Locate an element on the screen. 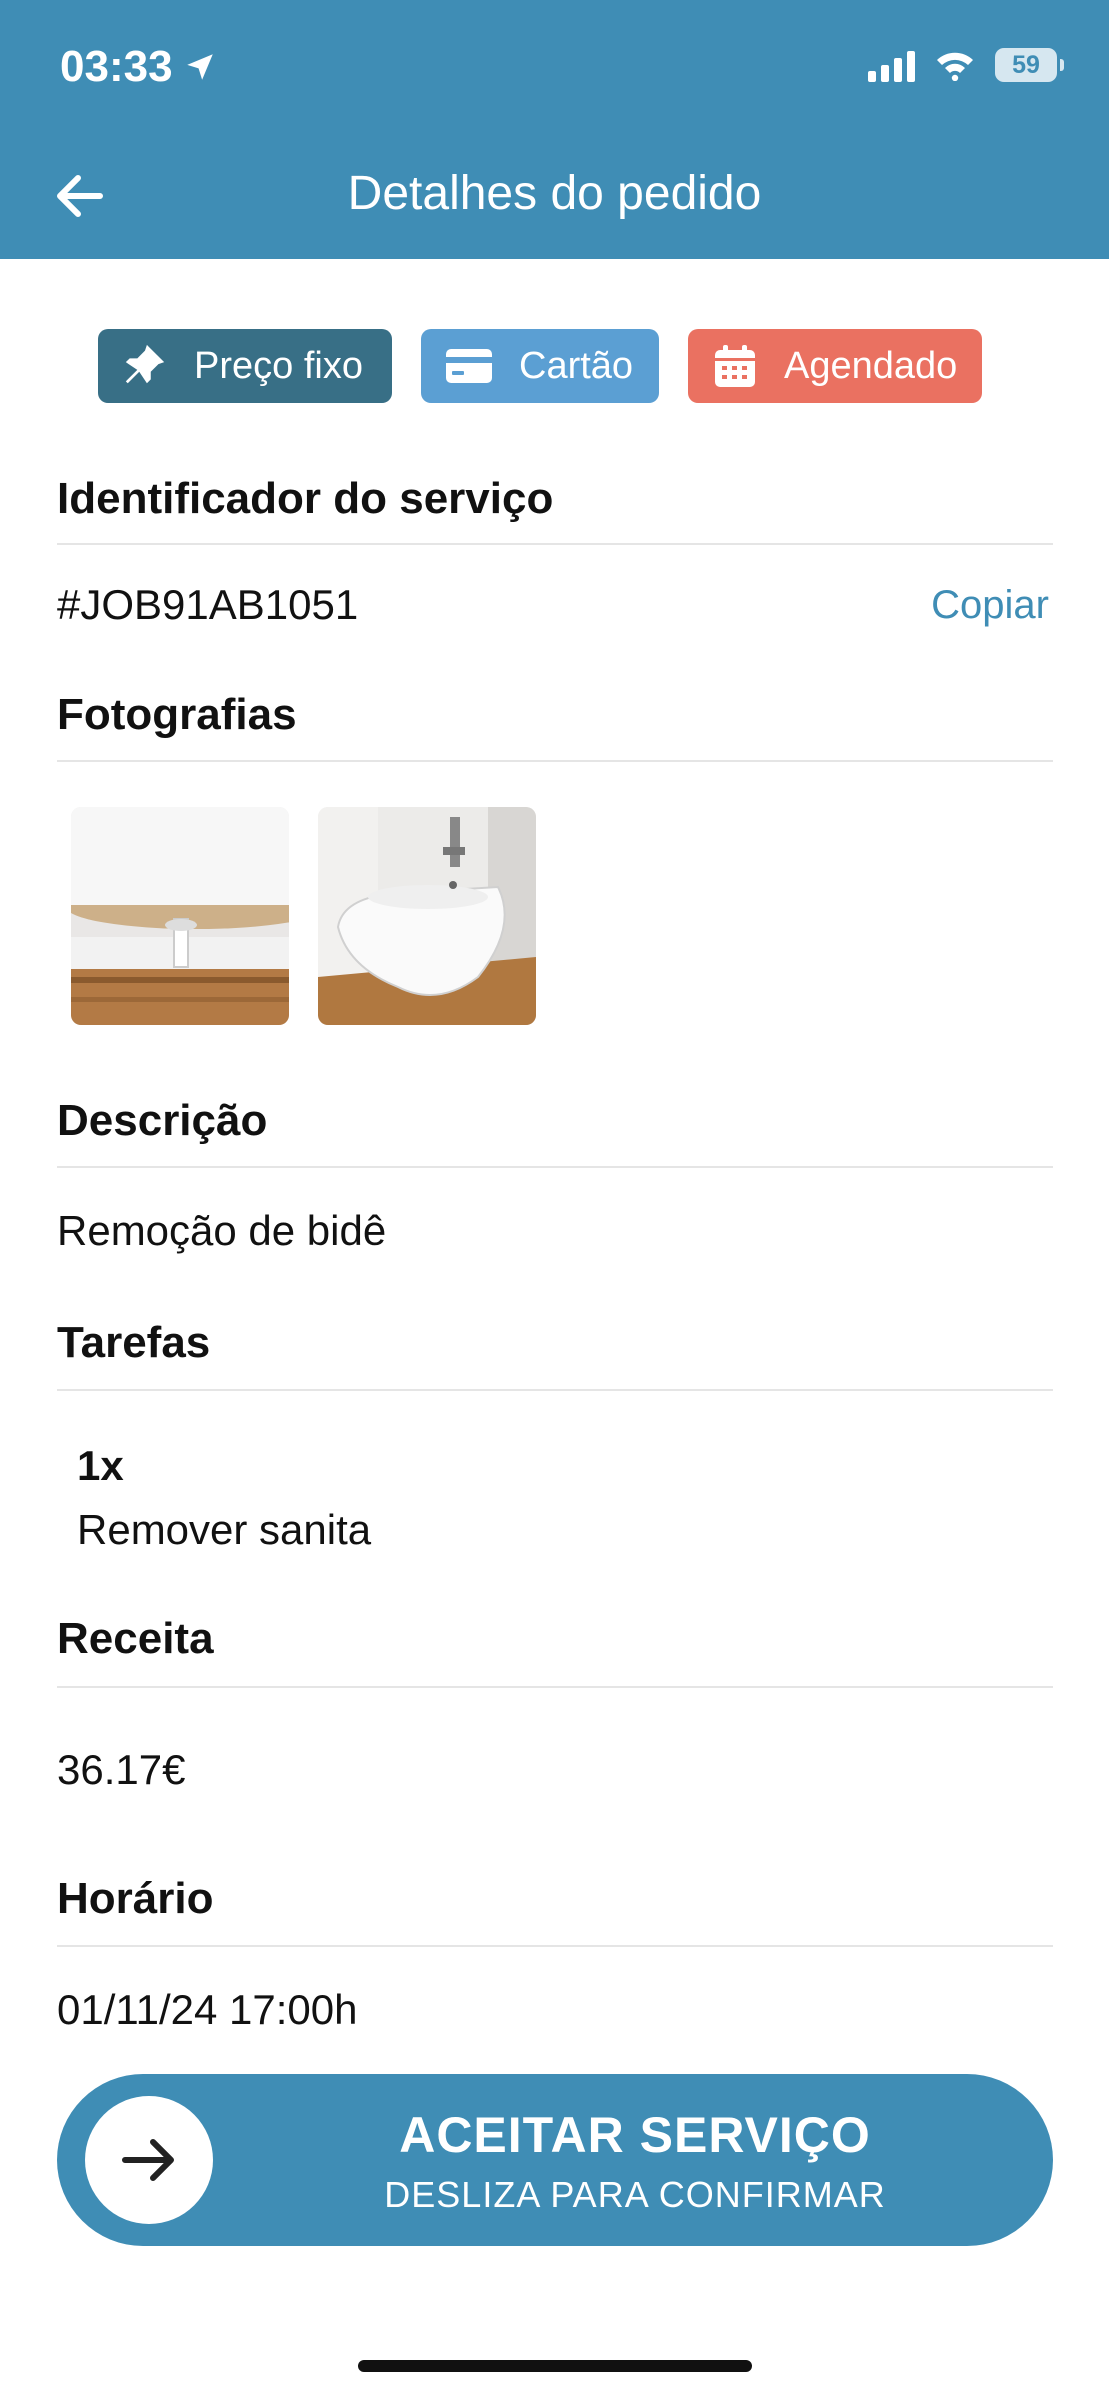  battery-level: 59 is located at coordinates (1026, 64).